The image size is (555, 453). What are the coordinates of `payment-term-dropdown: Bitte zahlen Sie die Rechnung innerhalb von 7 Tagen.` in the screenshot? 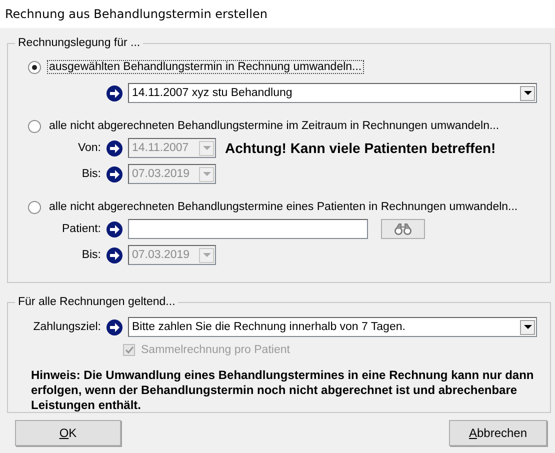 It's located at (332, 327).